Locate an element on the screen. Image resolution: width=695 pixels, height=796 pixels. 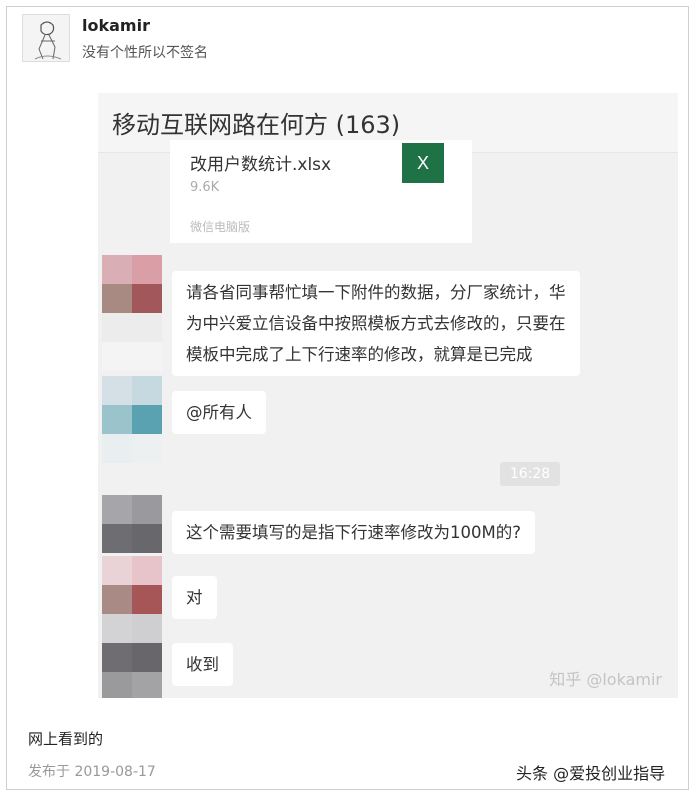
user-avatar-icon is located at coordinates (46, 38).